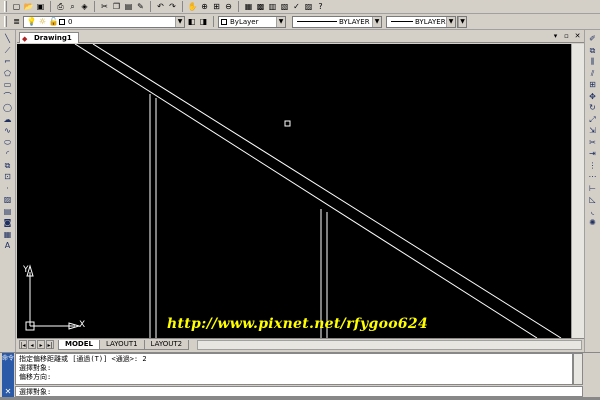 This screenshot has width=600, height=400. What do you see at coordinates (272, 6) in the screenshot?
I see `tool-palettes-icon: ▥` at bounding box center [272, 6].